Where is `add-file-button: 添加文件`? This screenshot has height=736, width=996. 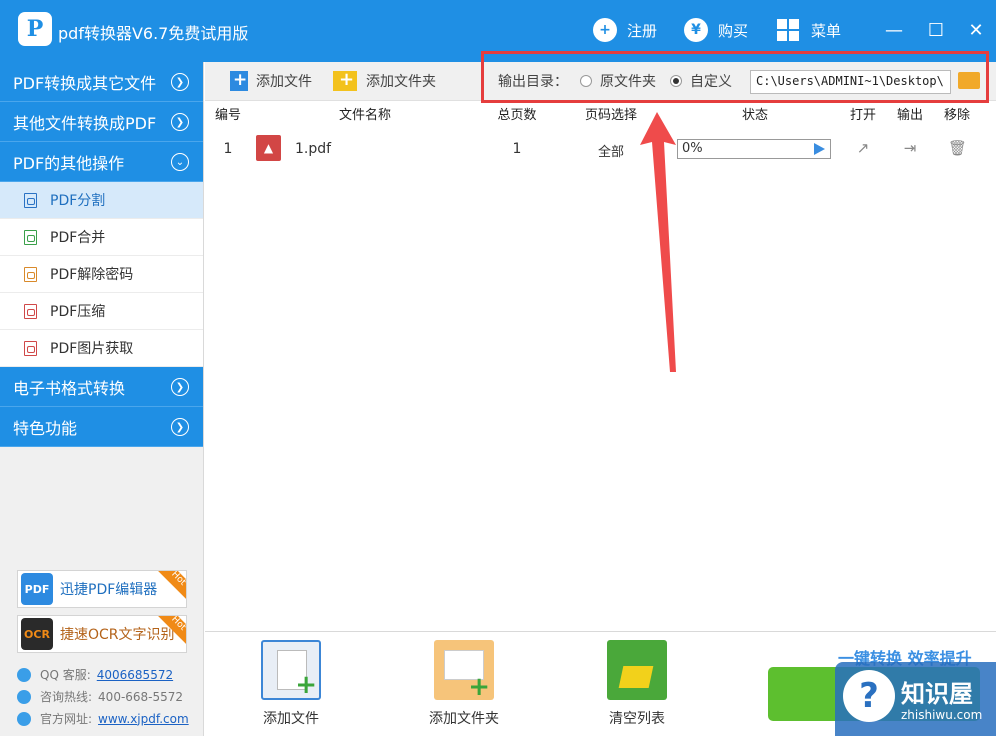
add-file-button: 添加文件 is located at coordinates (271, 80).